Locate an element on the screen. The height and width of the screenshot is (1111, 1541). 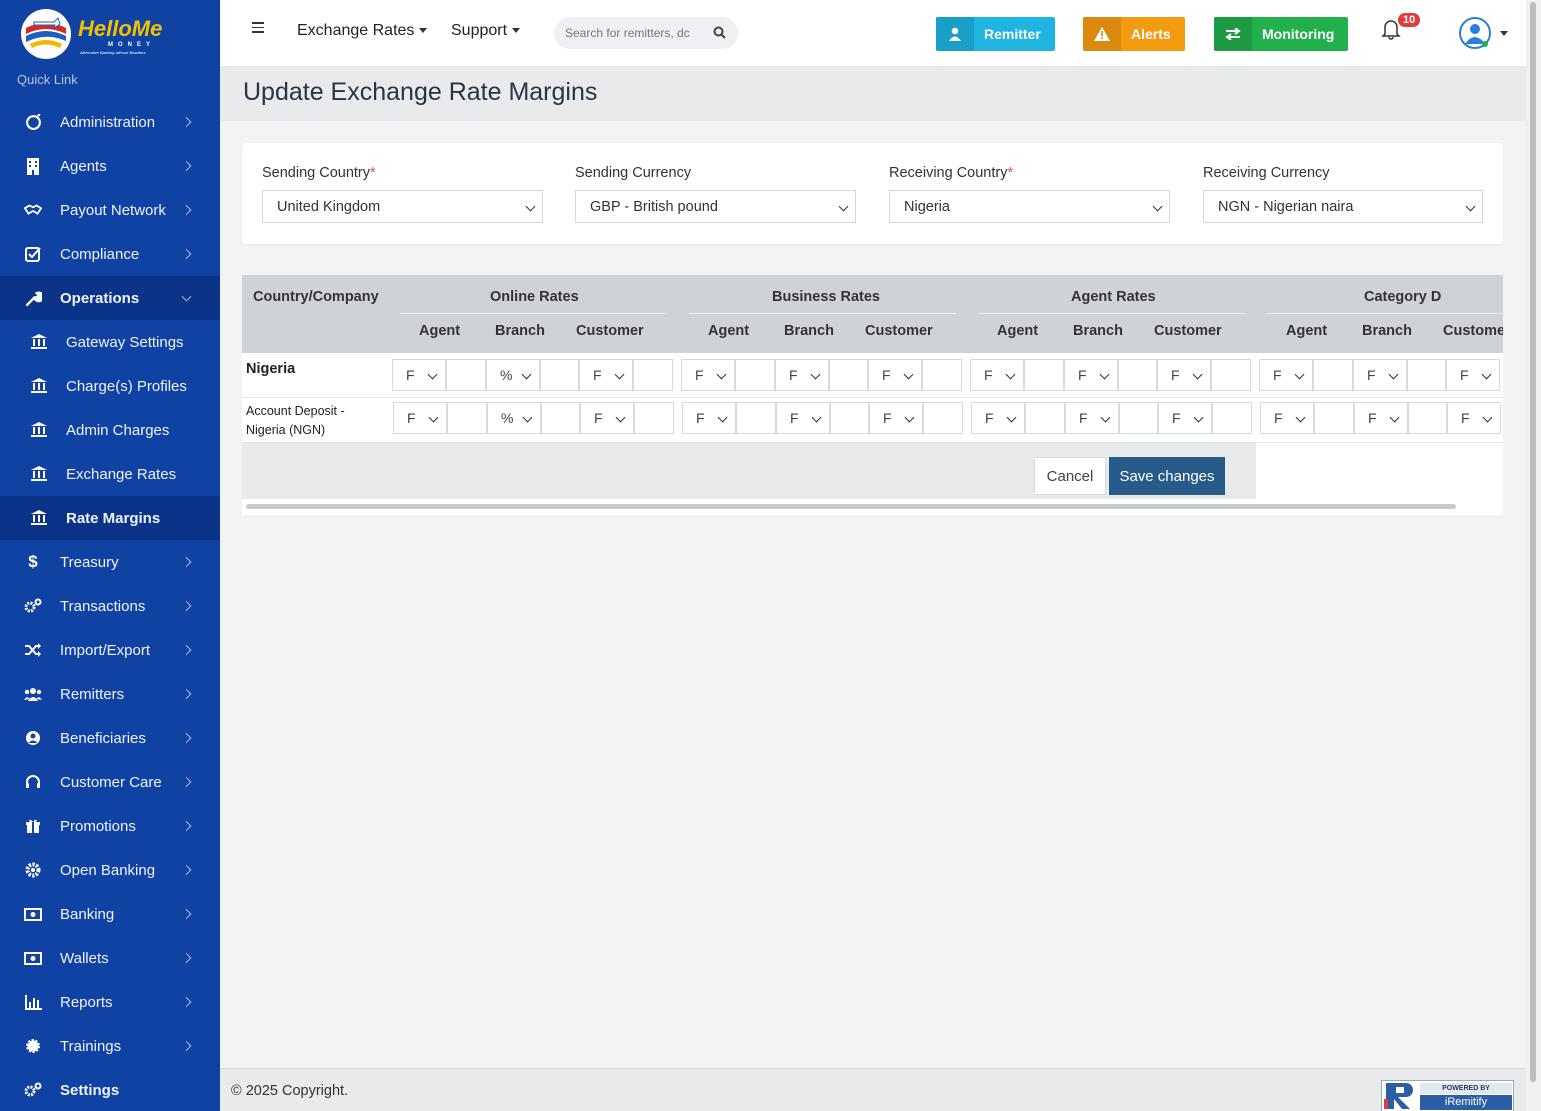
sidebar-item-reports: Reports is located at coordinates (110, 1002).